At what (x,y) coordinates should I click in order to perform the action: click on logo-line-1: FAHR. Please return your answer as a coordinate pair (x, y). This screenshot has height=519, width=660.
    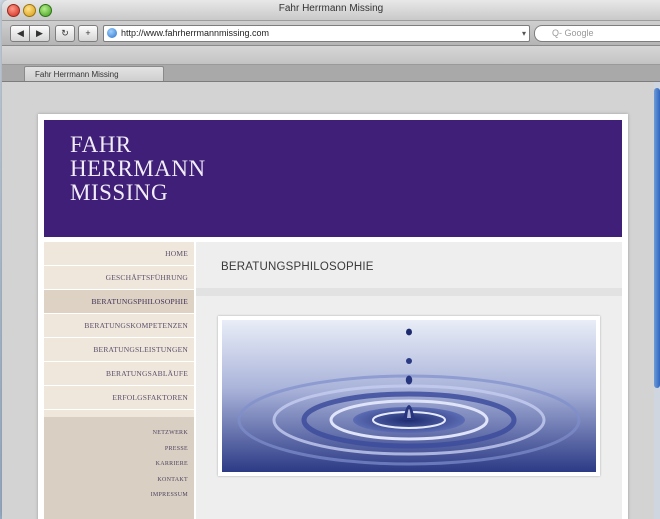
    Looking at the image, I should click on (101, 144).